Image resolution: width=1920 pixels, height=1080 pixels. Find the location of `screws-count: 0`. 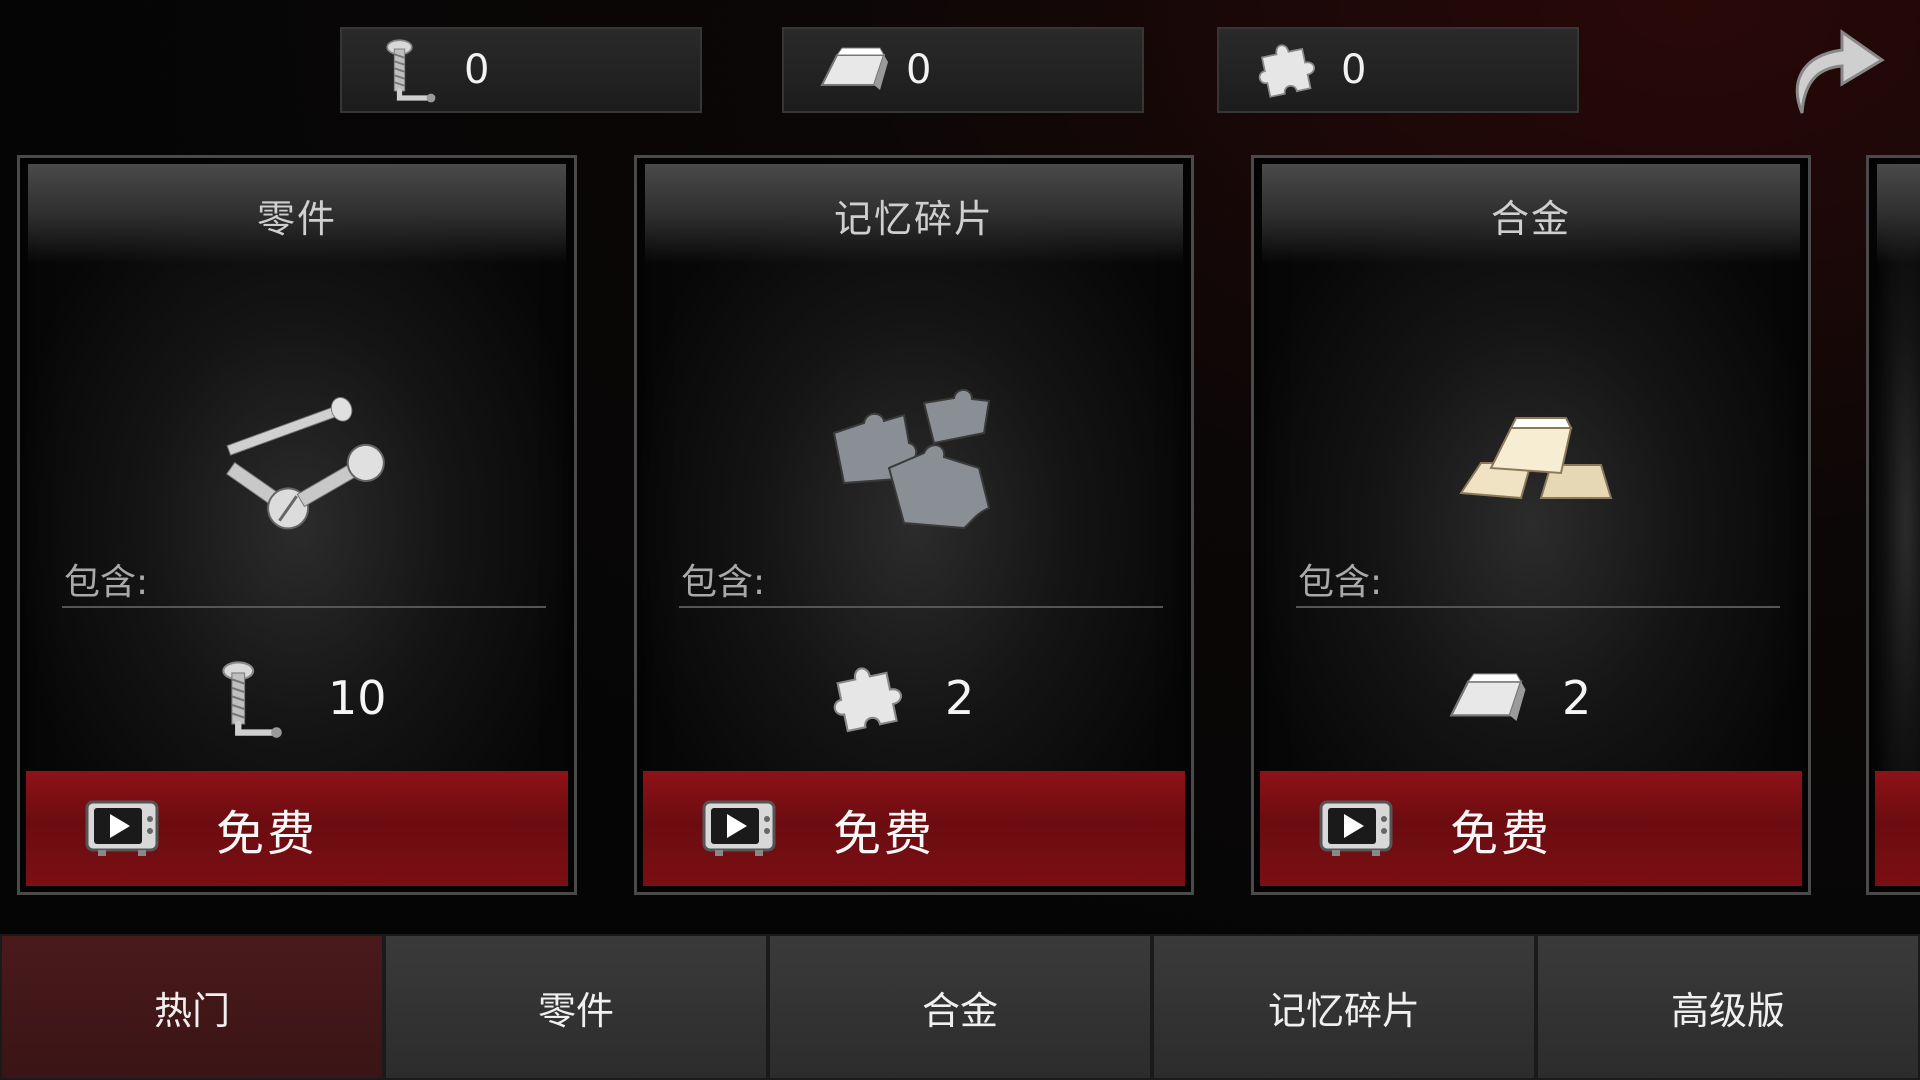

screws-count: 0 is located at coordinates (477, 70).